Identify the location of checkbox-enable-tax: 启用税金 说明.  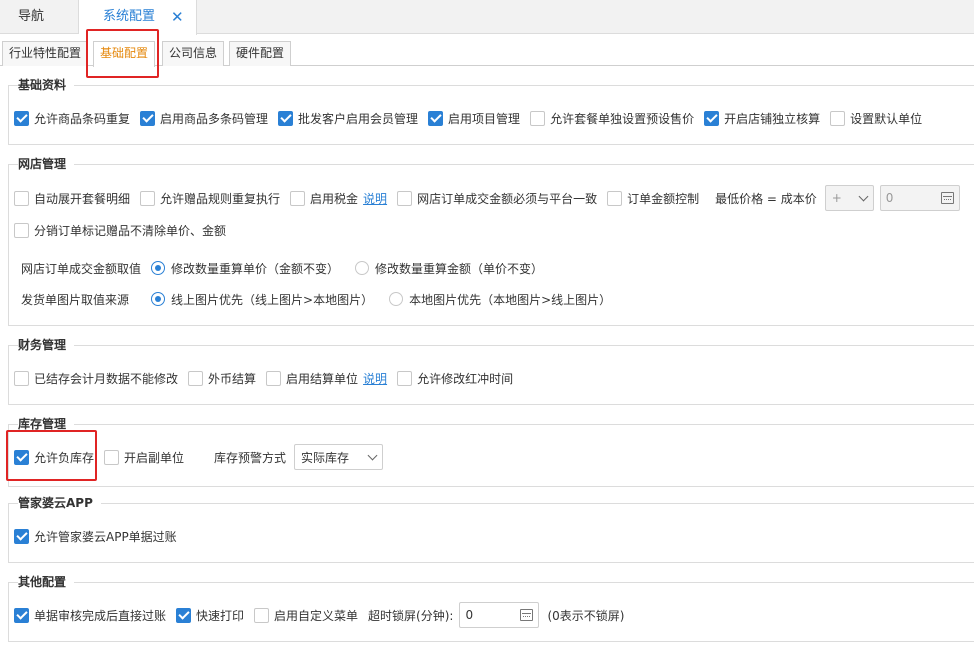
(338, 198).